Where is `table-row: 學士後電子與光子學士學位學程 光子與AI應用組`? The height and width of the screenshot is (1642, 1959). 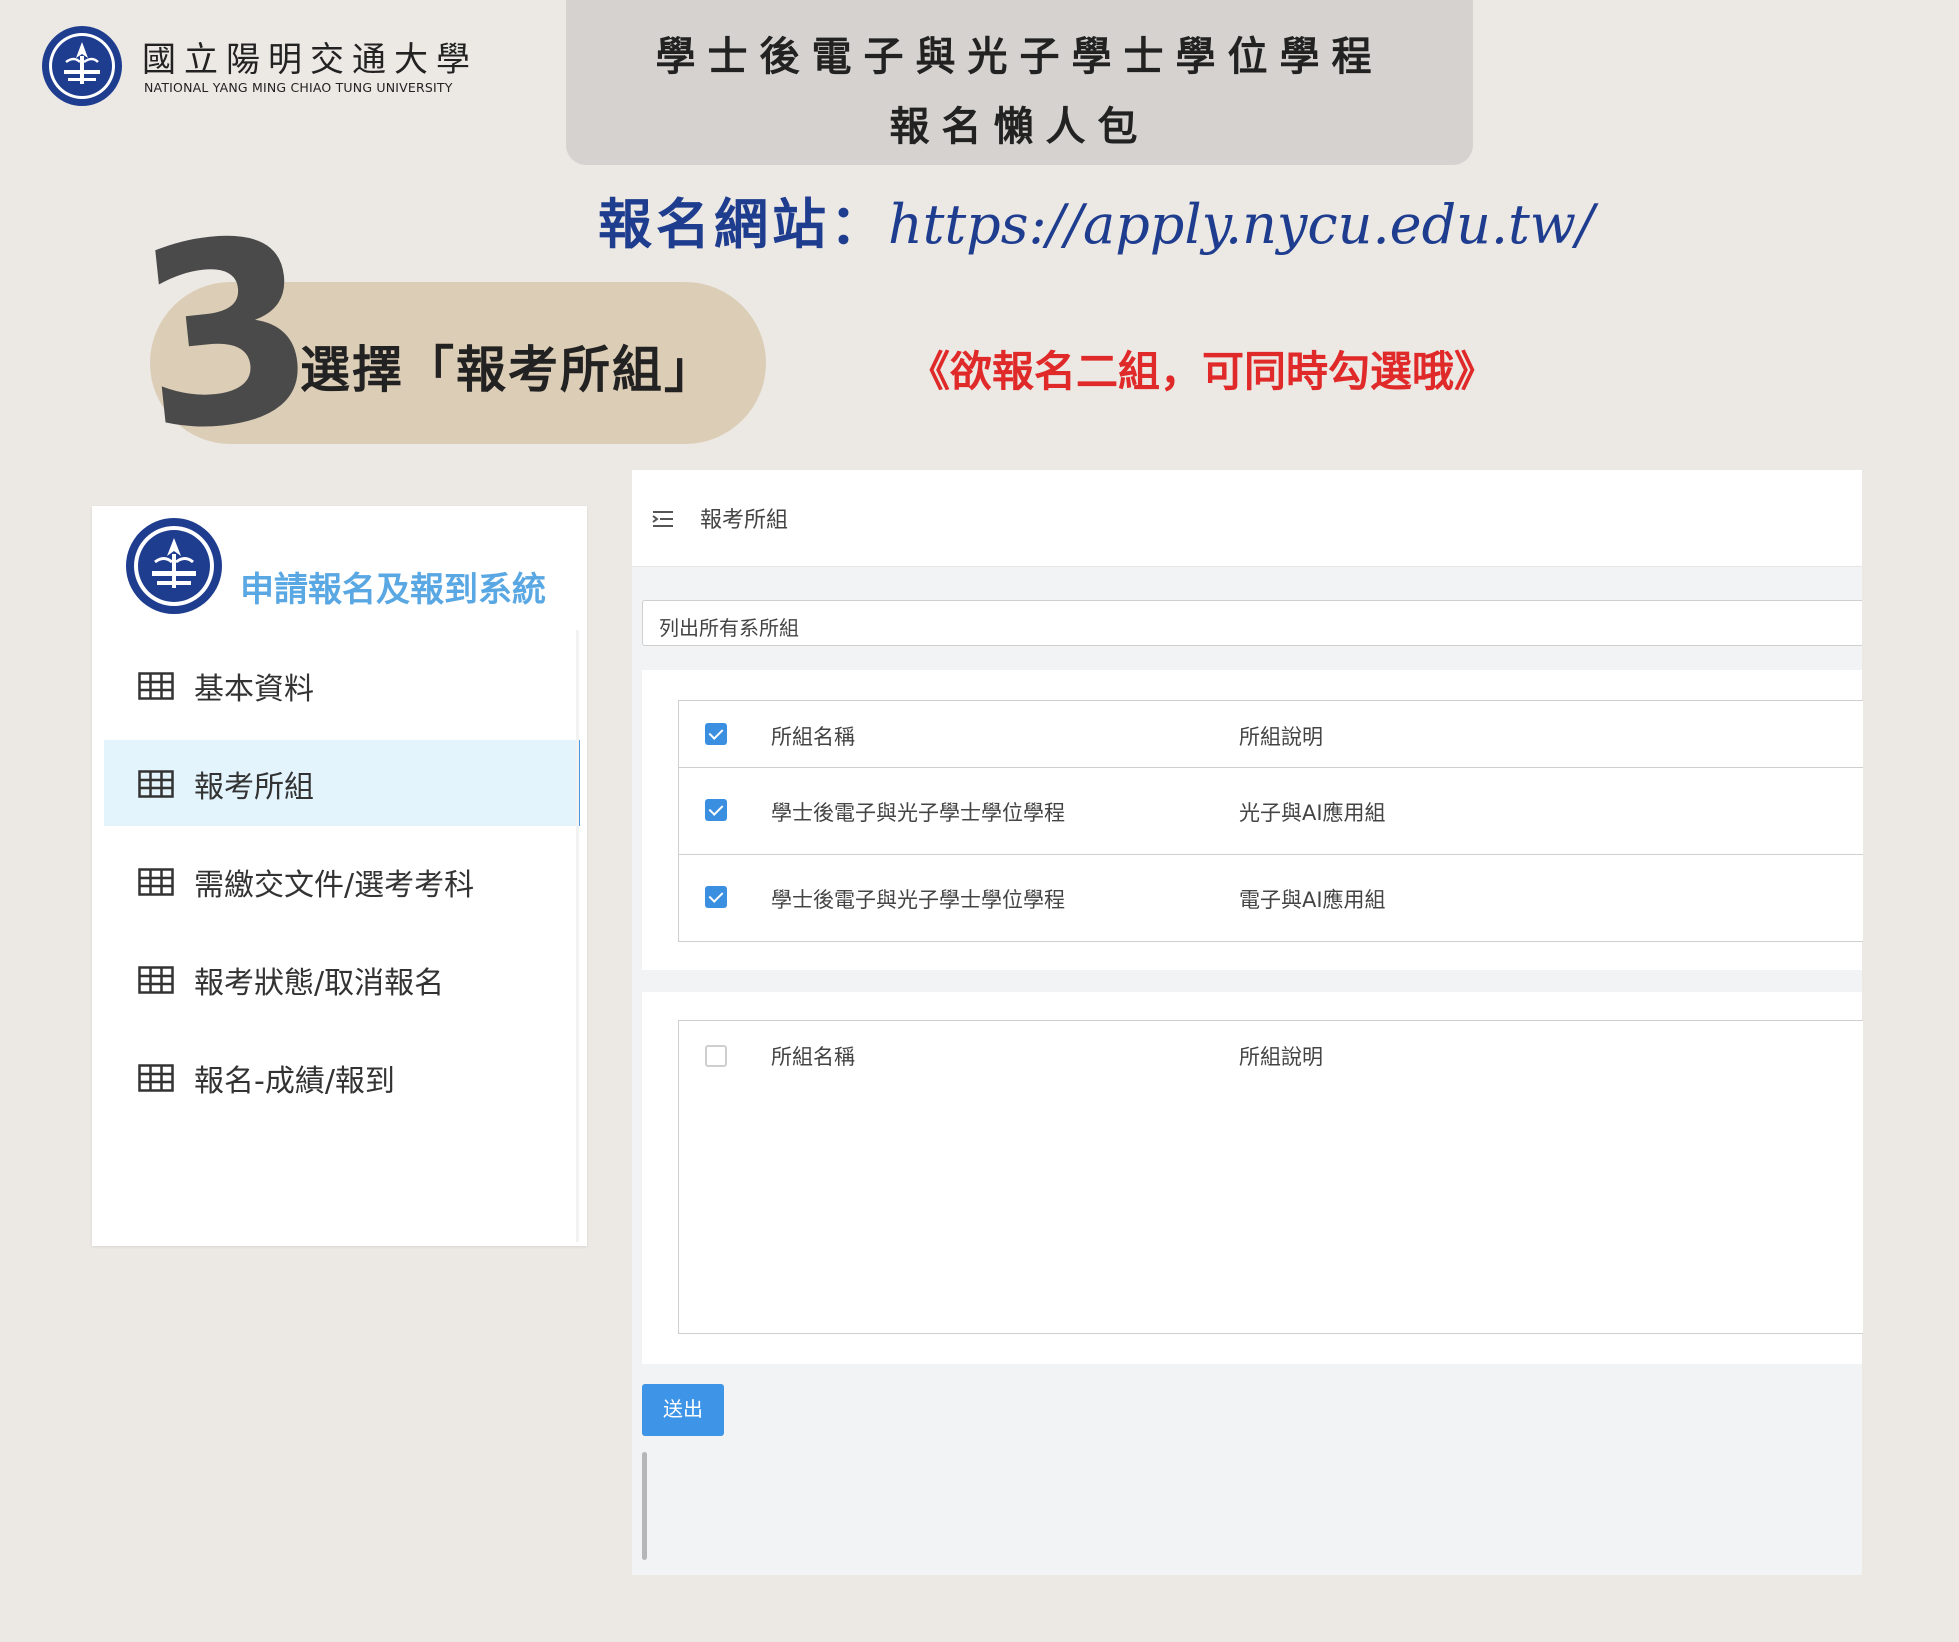 table-row: 學士後電子與光子學士學位學程 光子與AI應用組 is located at coordinates (1271, 811).